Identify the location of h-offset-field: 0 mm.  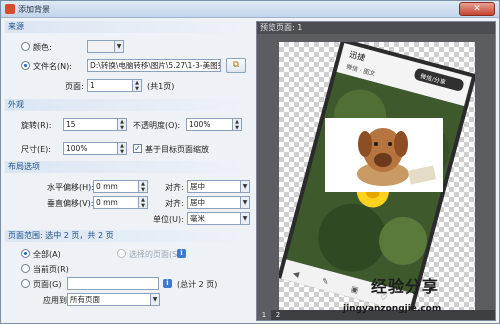
(116, 186).